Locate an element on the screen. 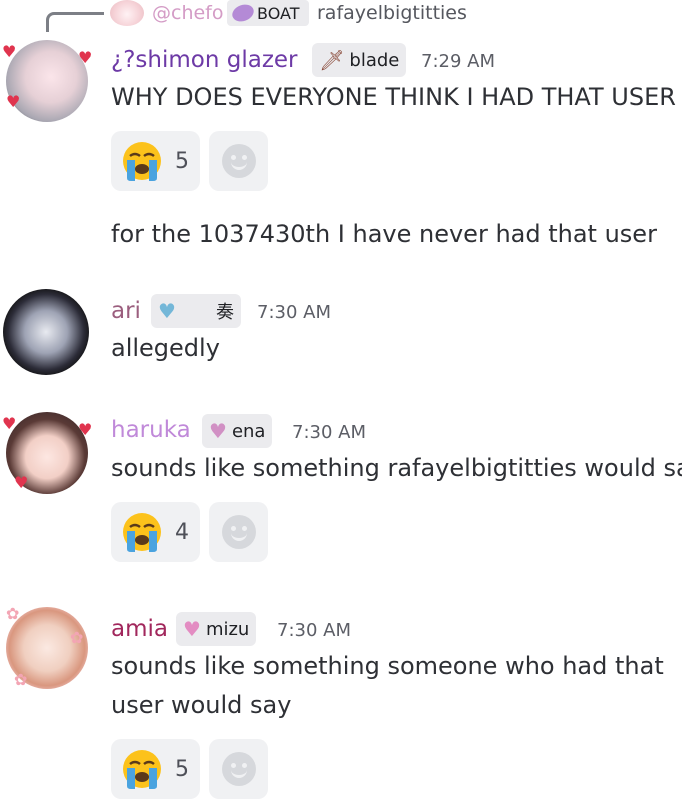 The width and height of the screenshot is (682, 799). reply-guild-tag: BOAT is located at coordinates (268, 13).